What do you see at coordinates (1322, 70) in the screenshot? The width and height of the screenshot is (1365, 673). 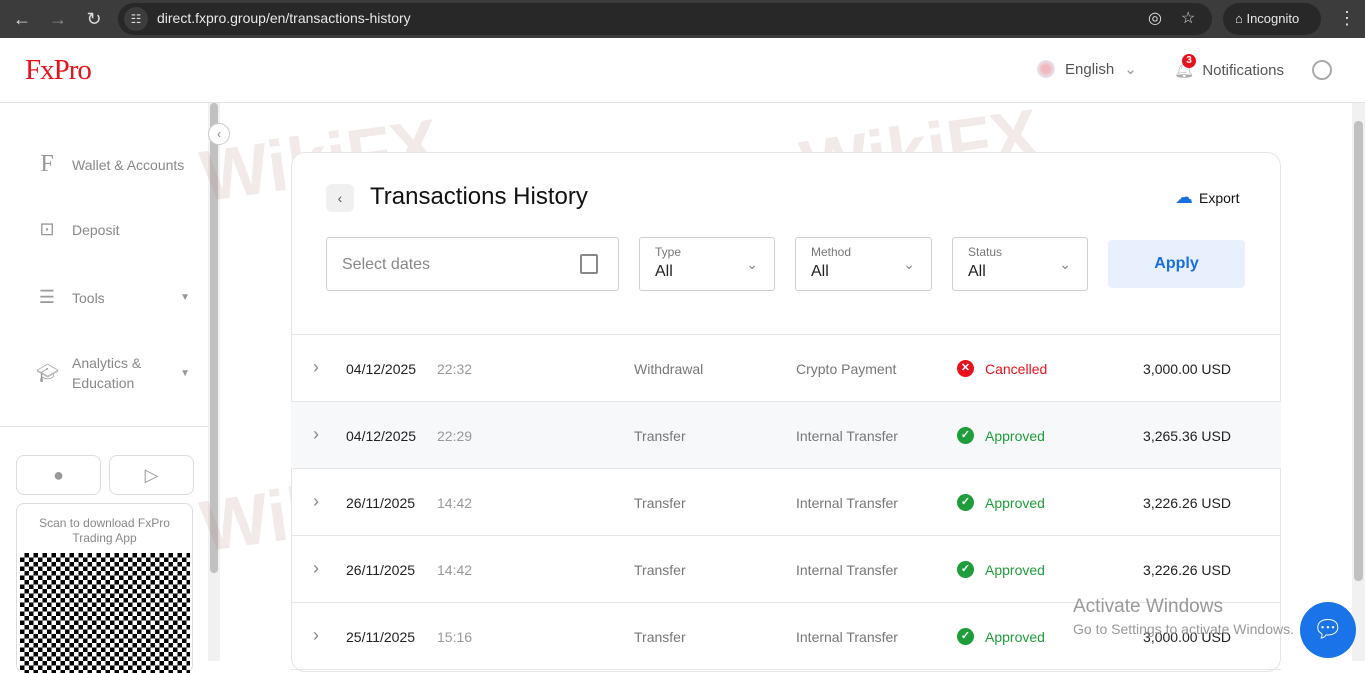 I see `user-icon` at bounding box center [1322, 70].